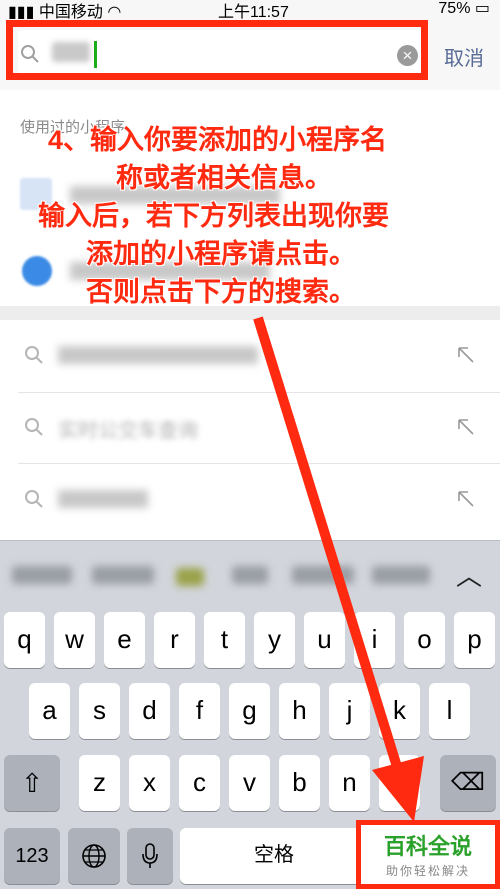 This screenshot has height=890, width=500. Describe the element at coordinates (427, 846) in the screenshot. I see `logo-title: 百科全说` at that location.